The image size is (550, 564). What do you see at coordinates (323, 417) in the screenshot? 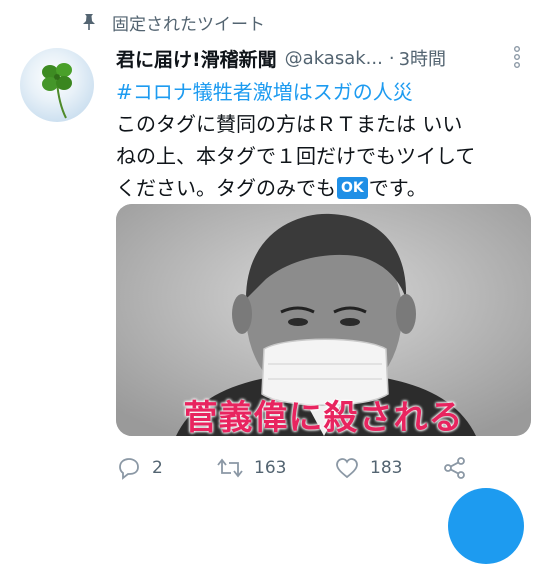
I see `image-caption-text: 菅義偉に殺される` at bounding box center [323, 417].